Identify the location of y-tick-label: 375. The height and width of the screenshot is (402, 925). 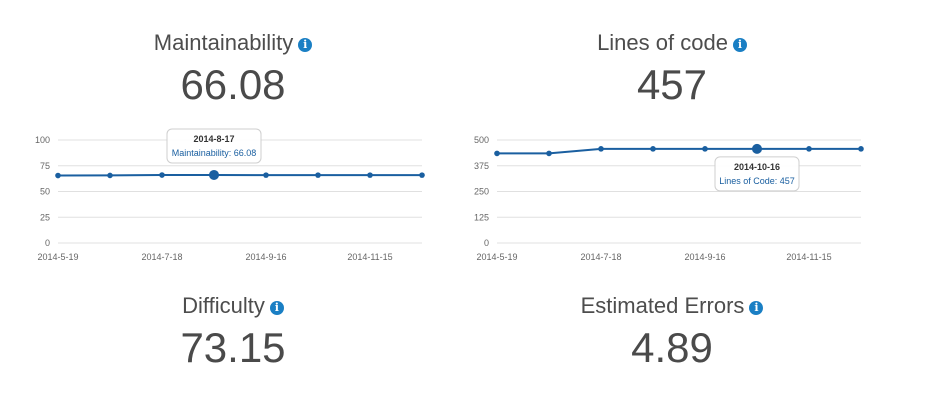
(481, 166).